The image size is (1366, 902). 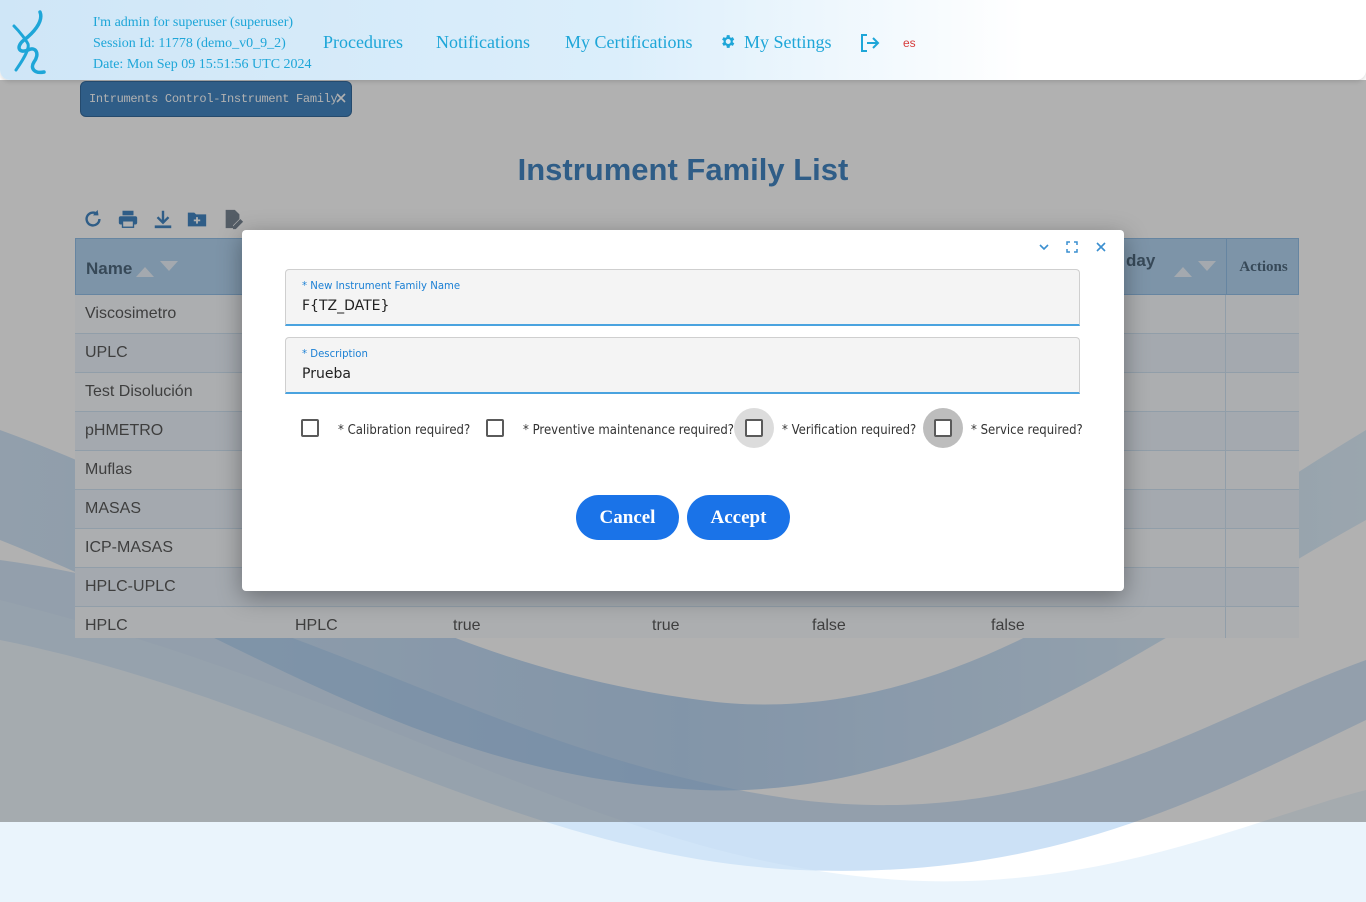 I want to click on service-required-checkbox, so click(x=943, y=428).